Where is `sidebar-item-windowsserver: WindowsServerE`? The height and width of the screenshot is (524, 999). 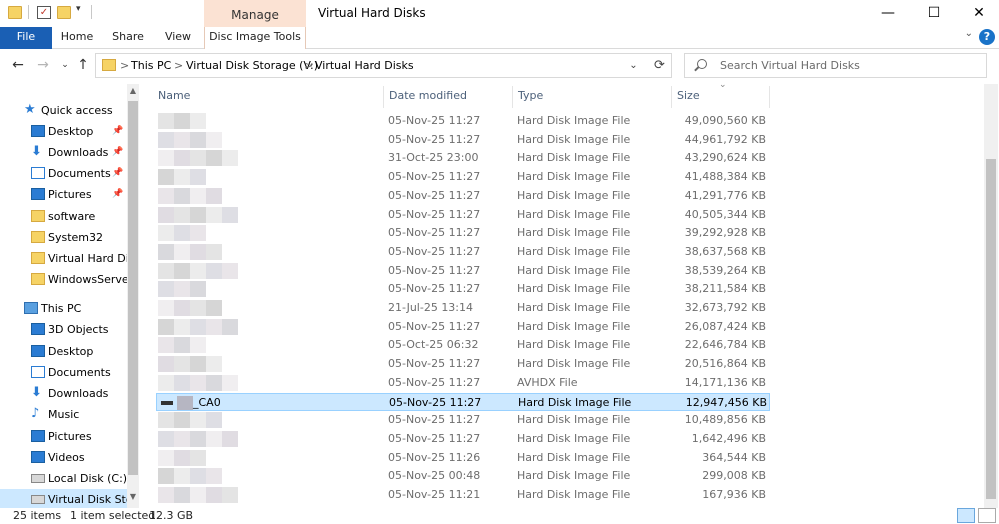
sidebar-item-windowsserver: WindowsServerE is located at coordinates (63, 279).